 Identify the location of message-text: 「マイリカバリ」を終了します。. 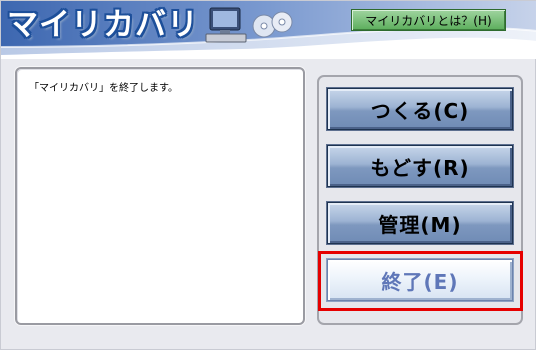
(103, 88).